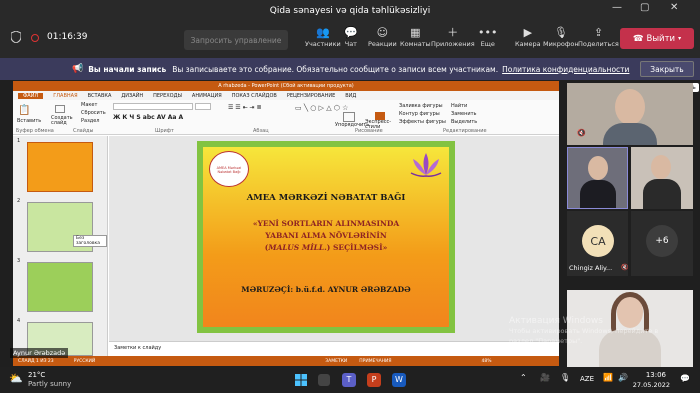  Describe the element at coordinates (464, 122) in the screenshot. I see `select-button: Выделить` at that location.